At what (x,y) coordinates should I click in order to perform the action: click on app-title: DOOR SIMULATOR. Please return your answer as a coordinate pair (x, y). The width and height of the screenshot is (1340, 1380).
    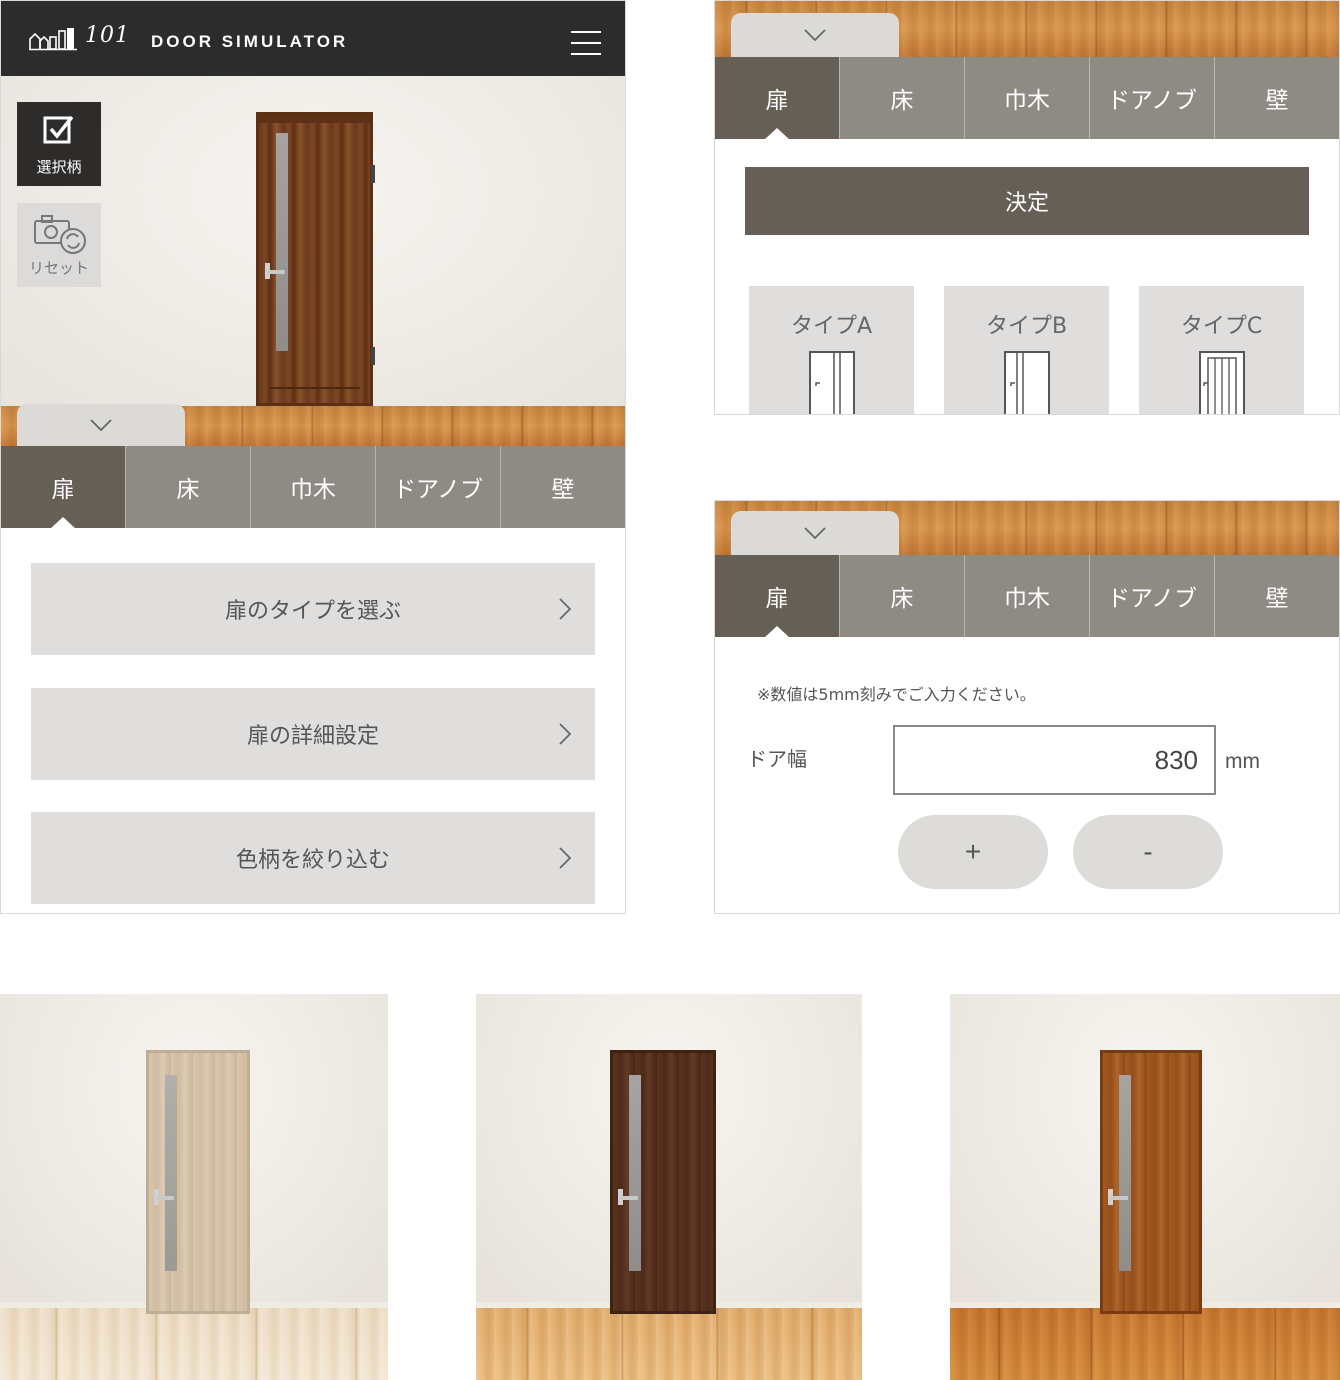
    Looking at the image, I should click on (250, 41).